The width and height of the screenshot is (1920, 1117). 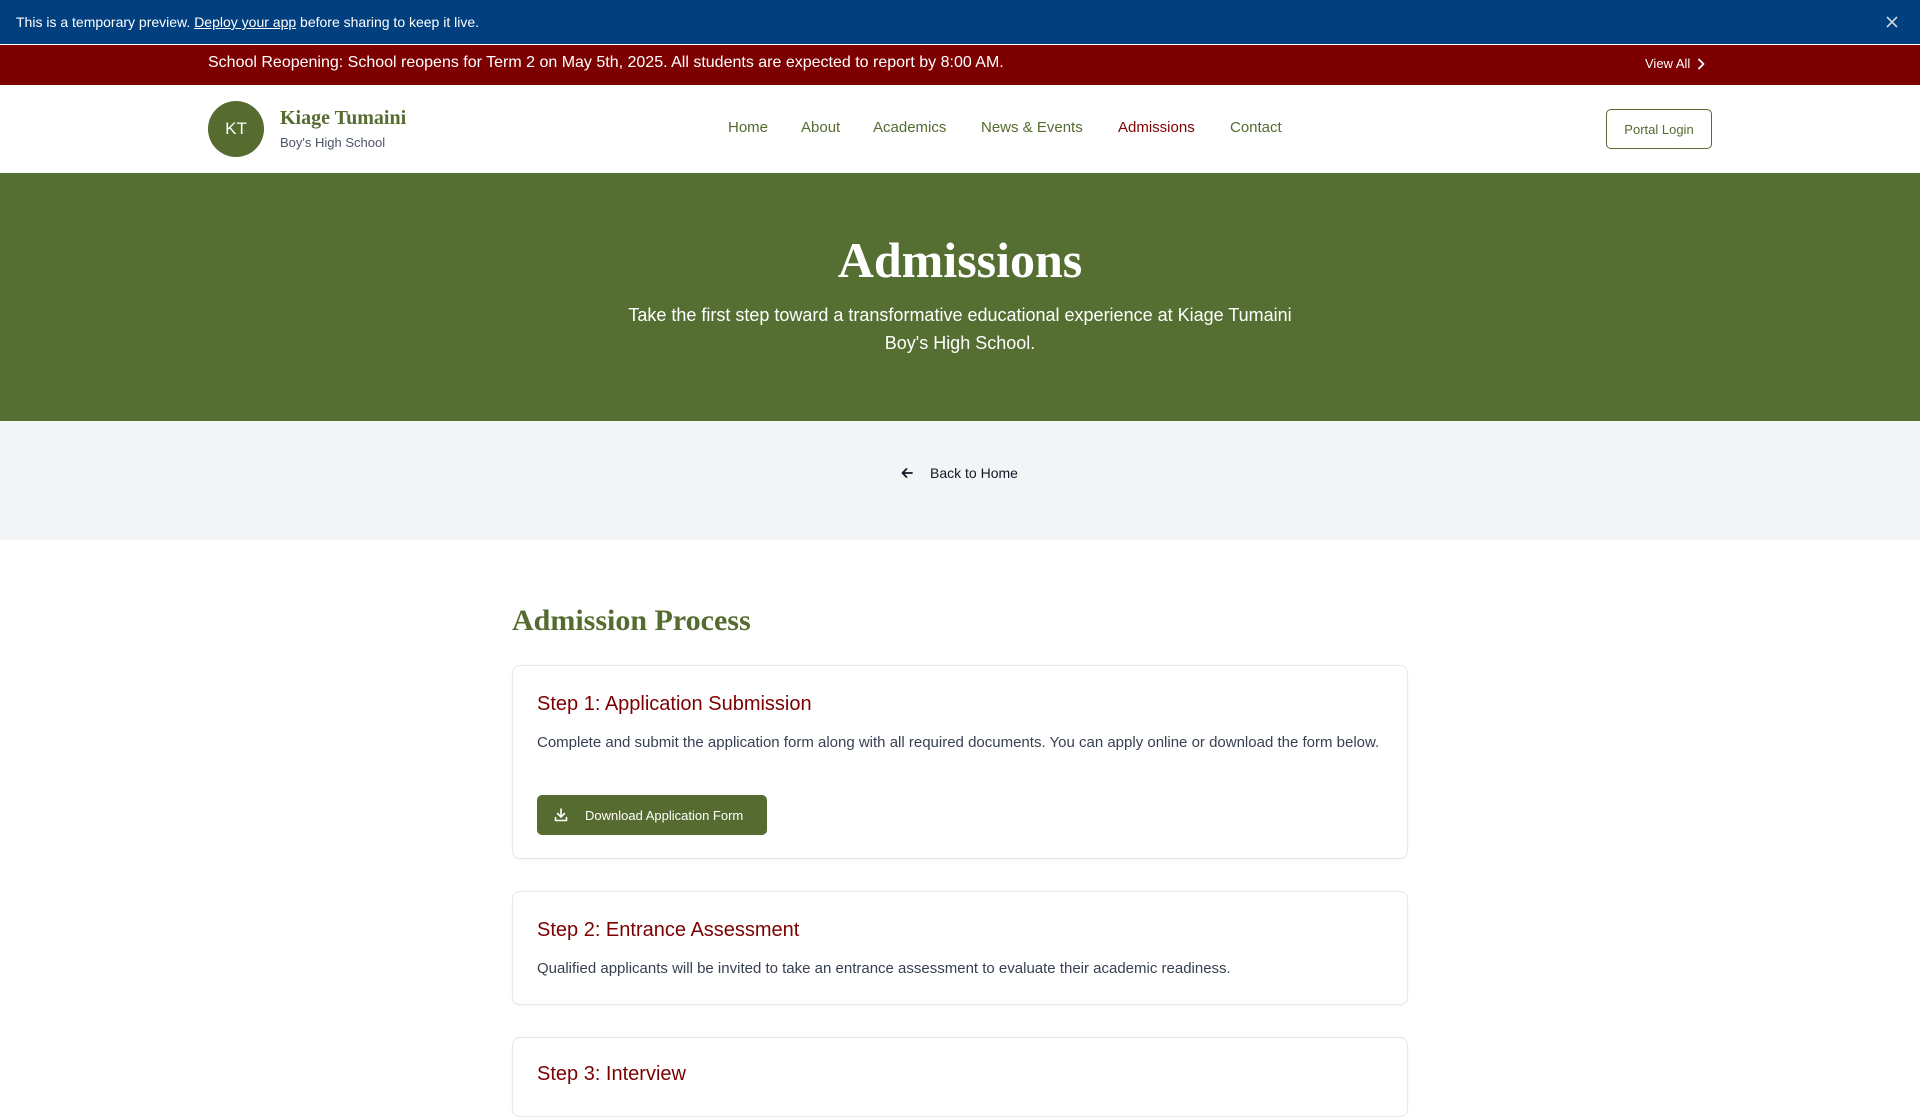 I want to click on nav-home: Home, so click(x=748, y=127).